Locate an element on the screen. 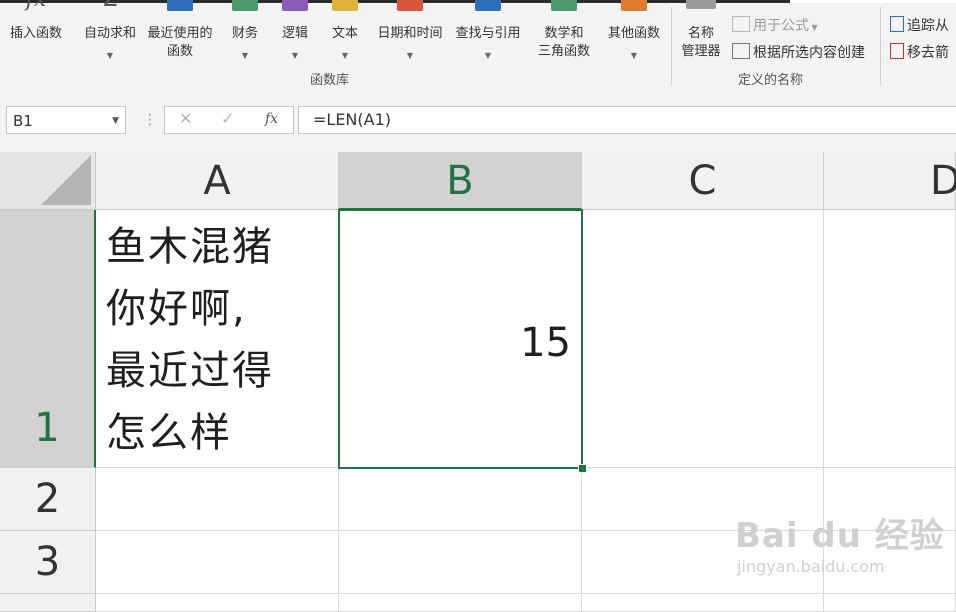  row-header-3: 3 is located at coordinates (48, 562).